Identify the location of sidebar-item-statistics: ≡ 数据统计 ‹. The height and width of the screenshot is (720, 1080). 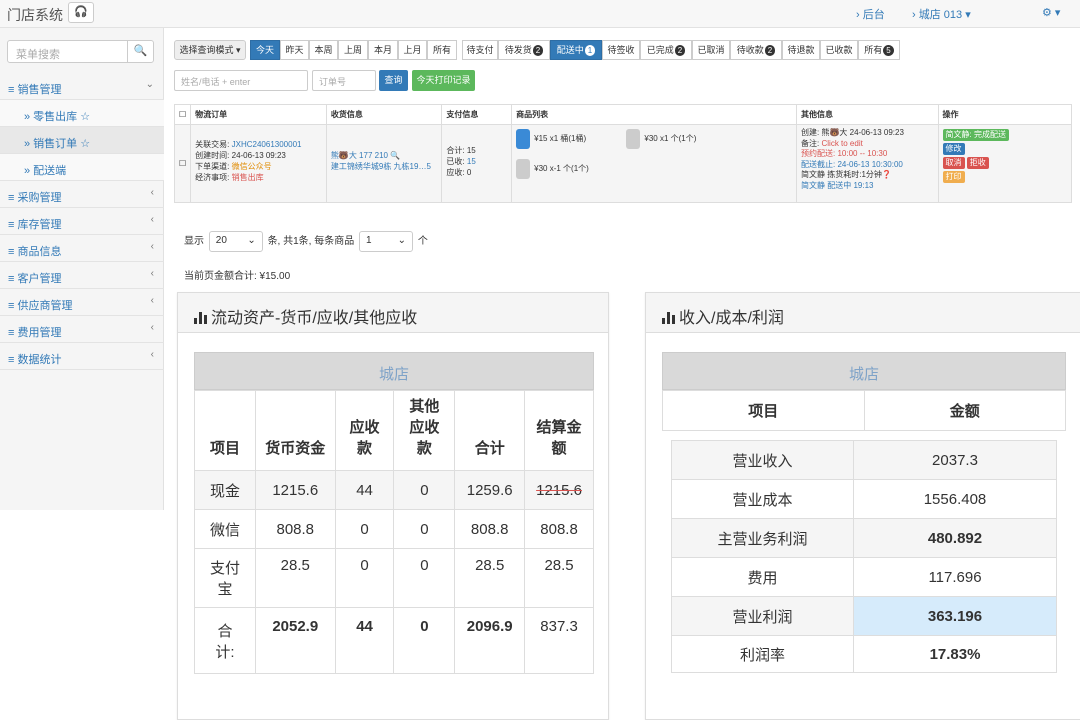
(82, 356).